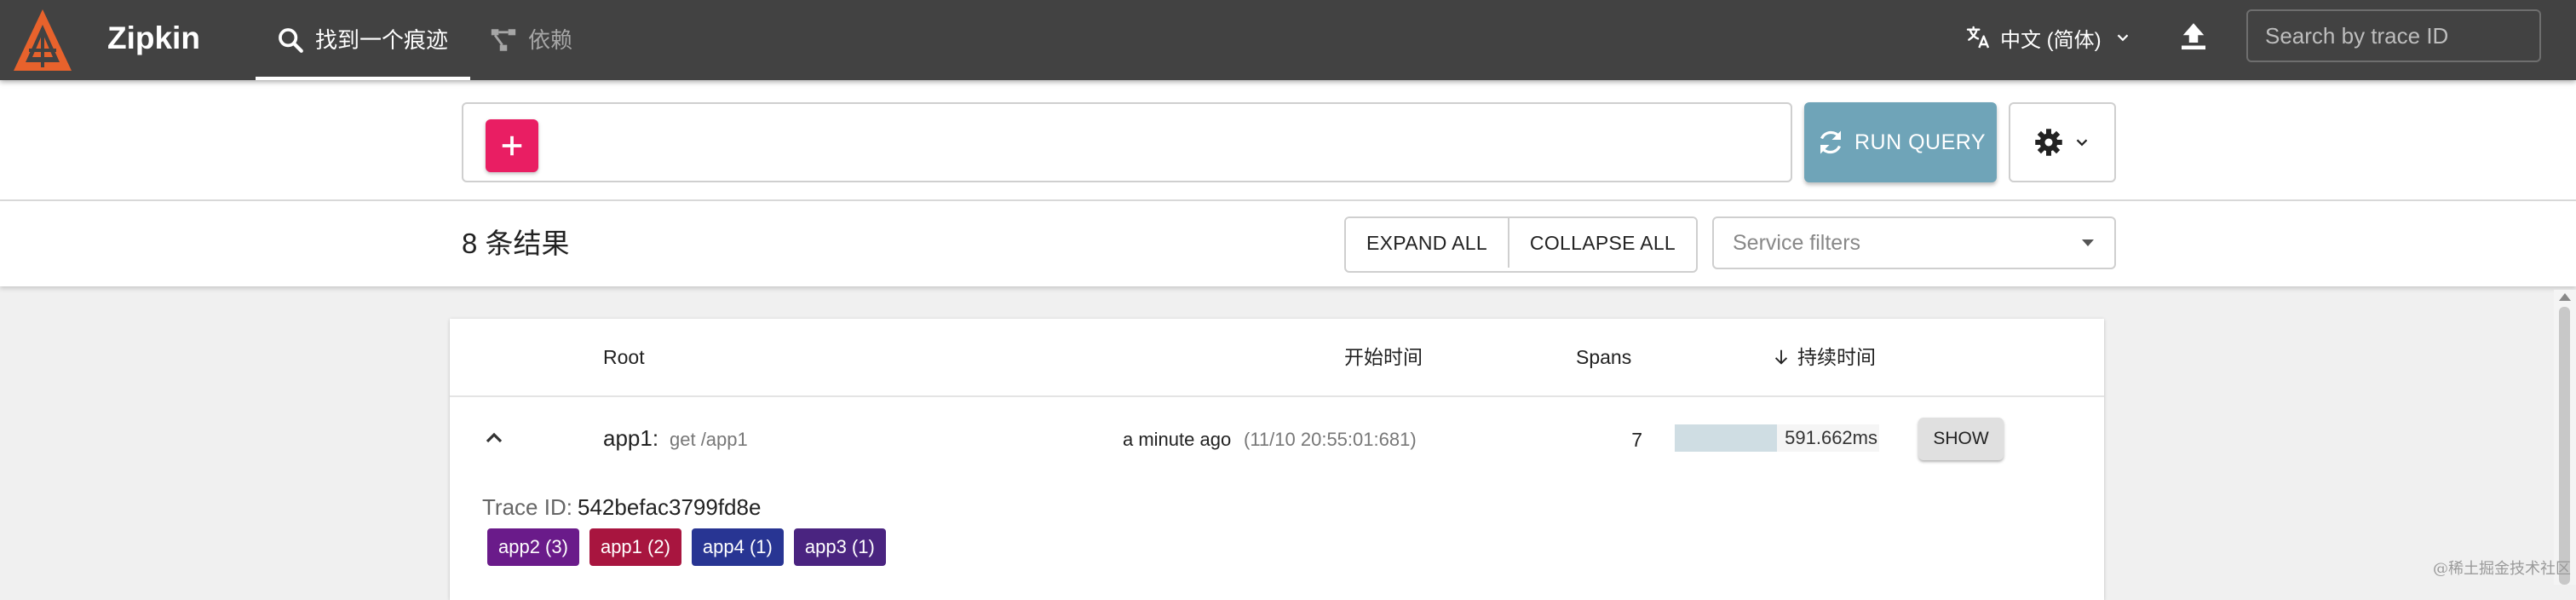 The image size is (2576, 600). Describe the element at coordinates (527, 507) in the screenshot. I see `trace-id-label: Trace ID:` at that location.